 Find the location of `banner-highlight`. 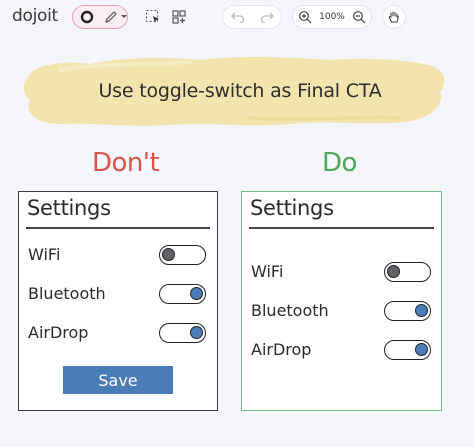

banner-highlight is located at coordinates (234, 91).